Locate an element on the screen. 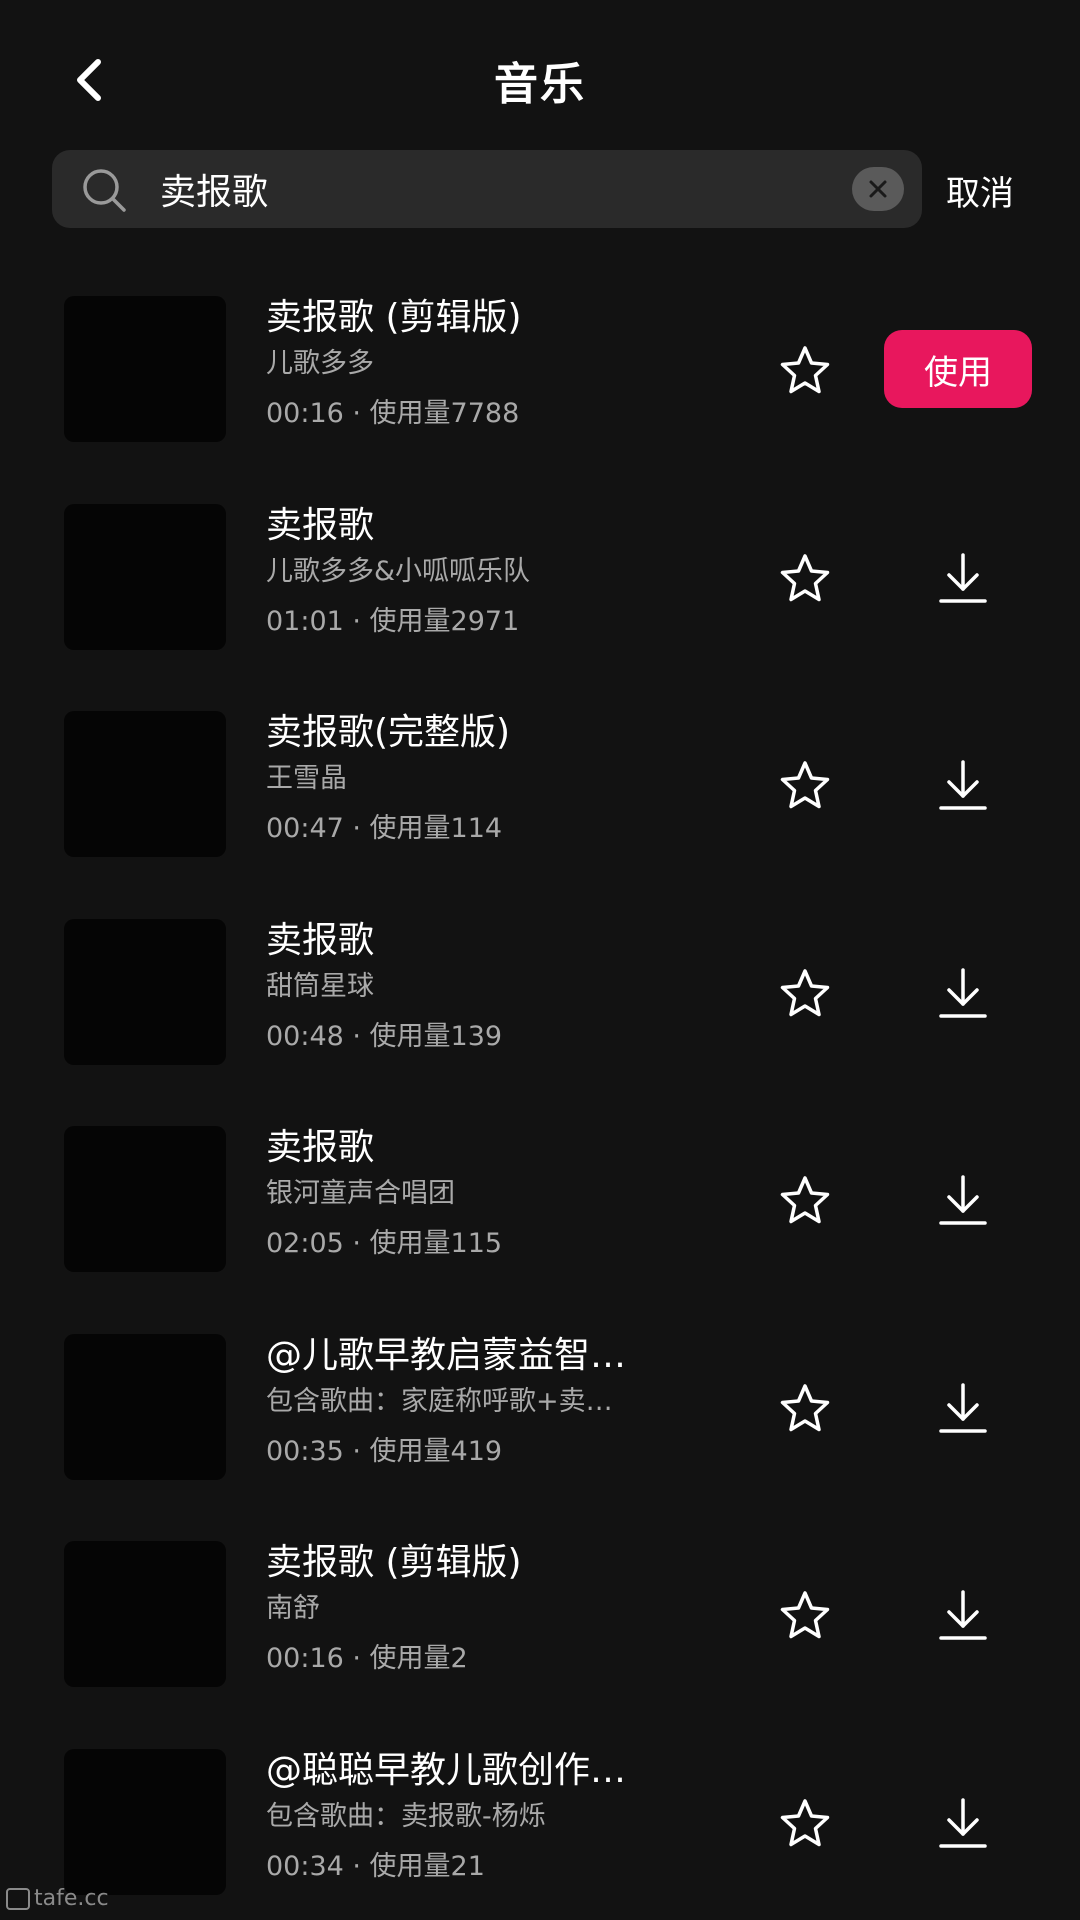  song-meta: 00:35 · 使用量419 is located at coordinates (384, 1451).